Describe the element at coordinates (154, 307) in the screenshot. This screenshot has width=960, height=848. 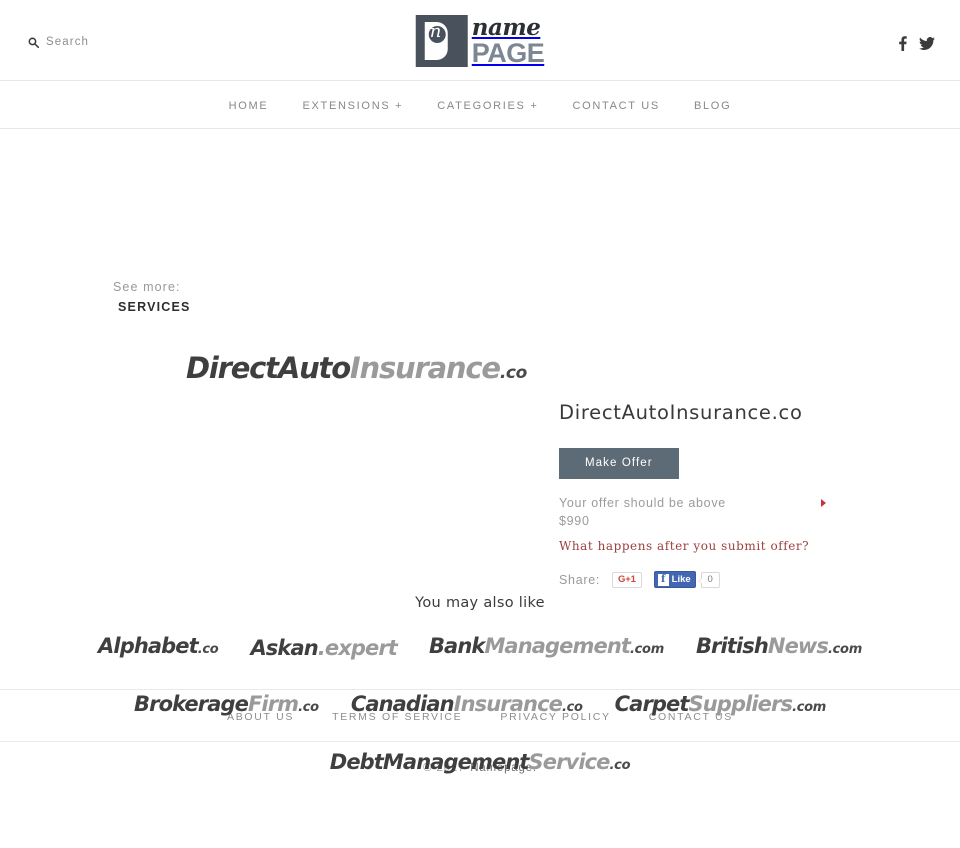
I see `see-more-category-link: SERVICES` at that location.